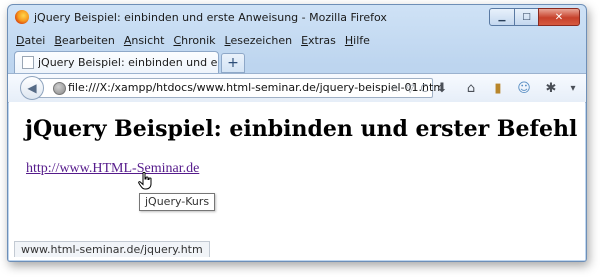  I want to click on hand-cursor-icon, so click(145, 181).